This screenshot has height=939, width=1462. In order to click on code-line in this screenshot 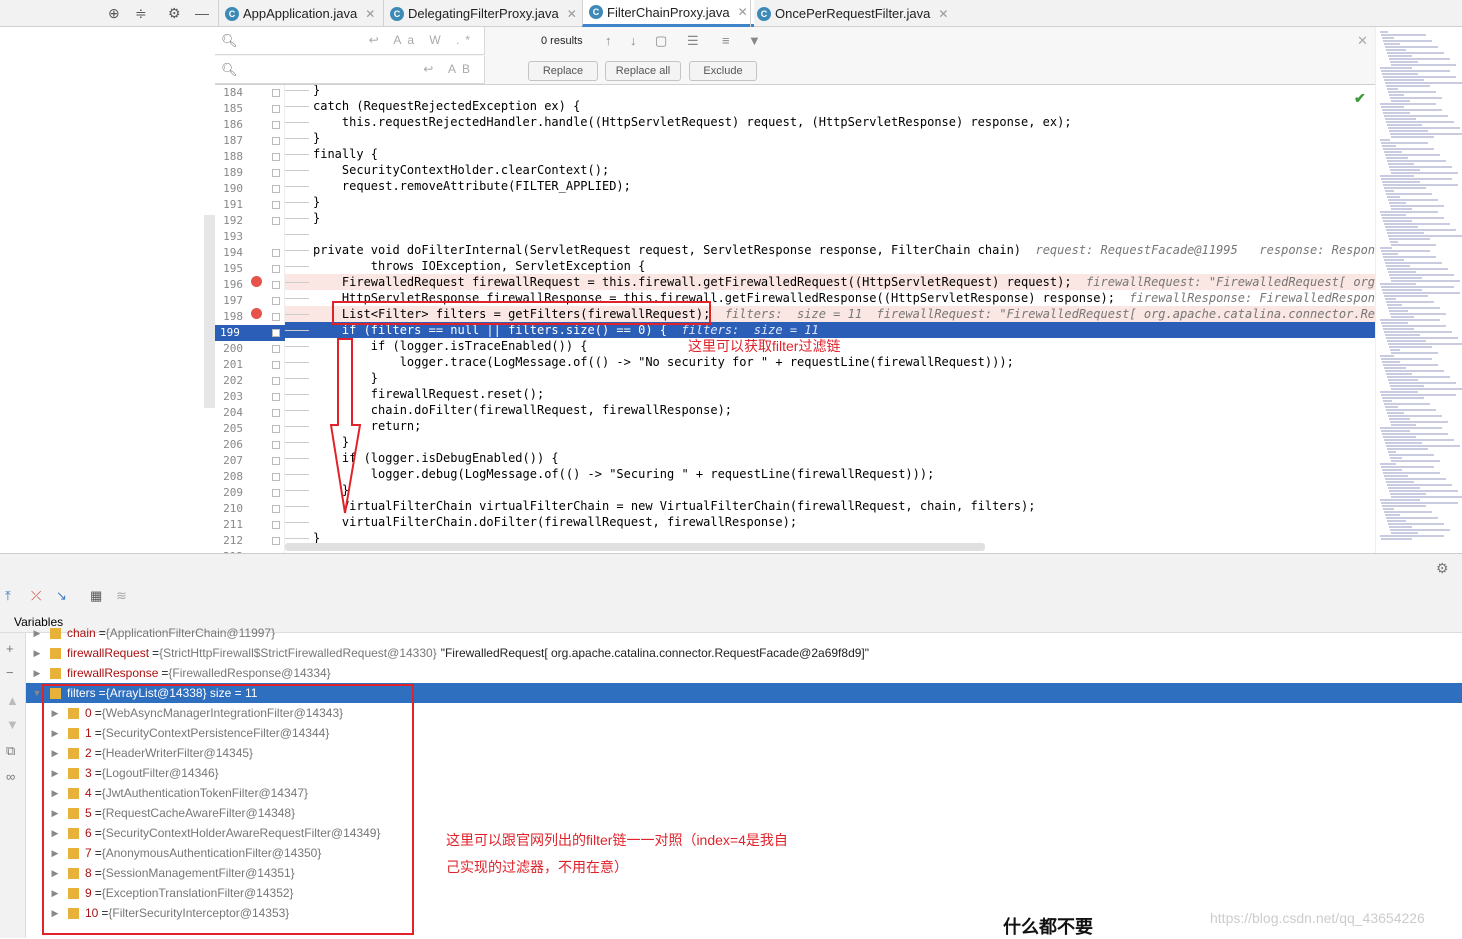, I will do `click(830, 234)`.